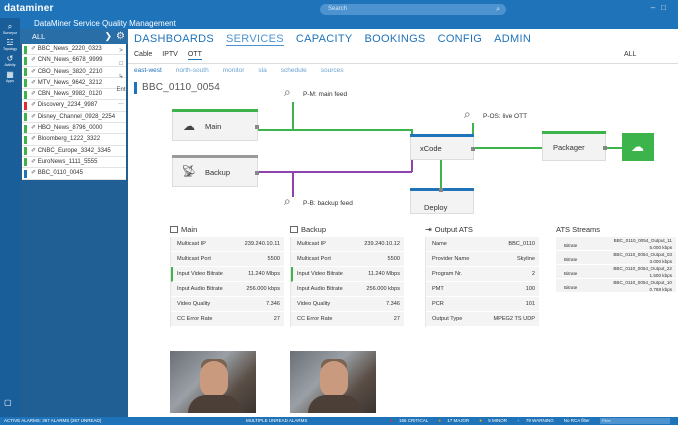  What do you see at coordinates (121, 64) in the screenshot?
I see `tool-button: □` at bounding box center [121, 64].